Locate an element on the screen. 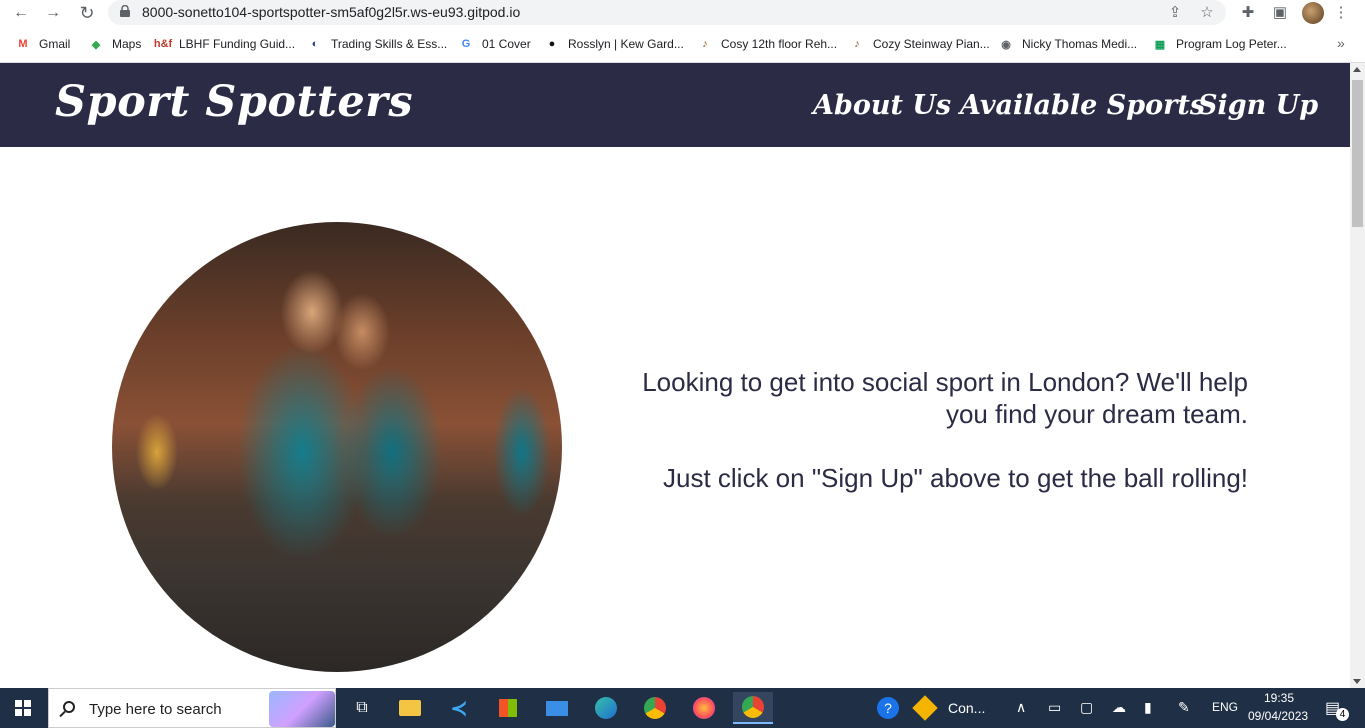 Image resolution: width=1365 pixels, height=728 pixels. meet-icon: ▭ is located at coordinates (1054, 707).